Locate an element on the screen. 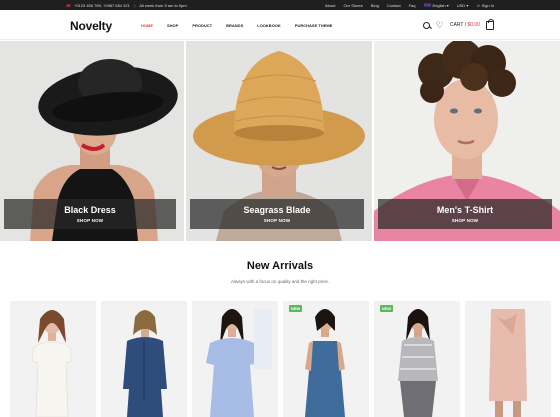 This screenshot has height=417, width=560. nav-purchase-theme: PURCHASE THEME is located at coordinates (314, 25).